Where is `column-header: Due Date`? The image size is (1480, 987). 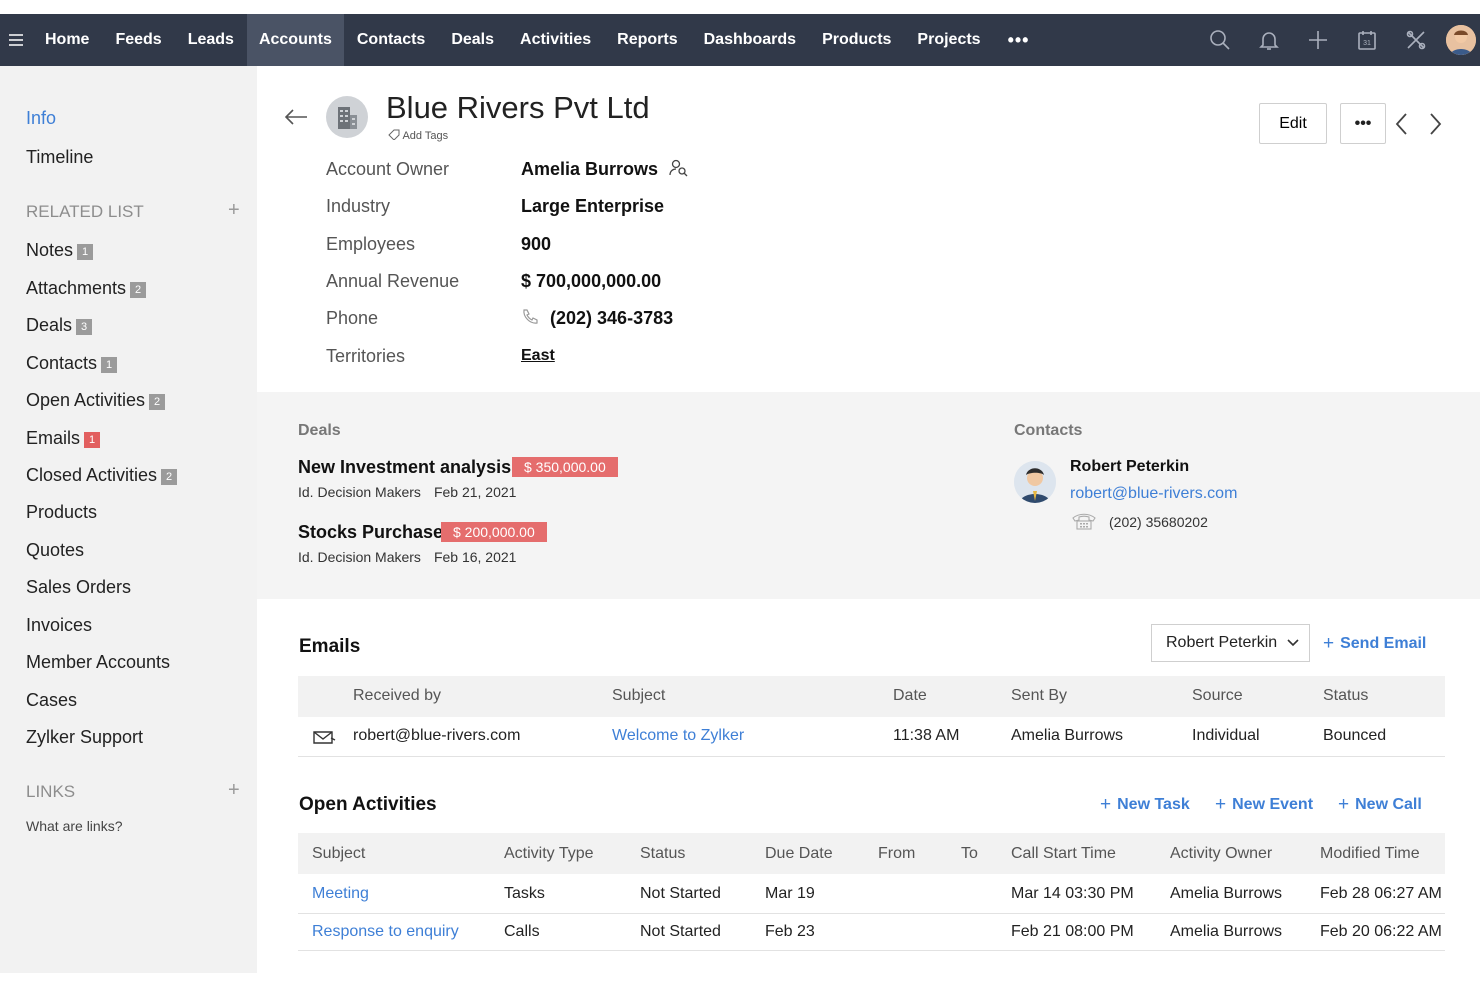 column-header: Due Date is located at coordinates (799, 854).